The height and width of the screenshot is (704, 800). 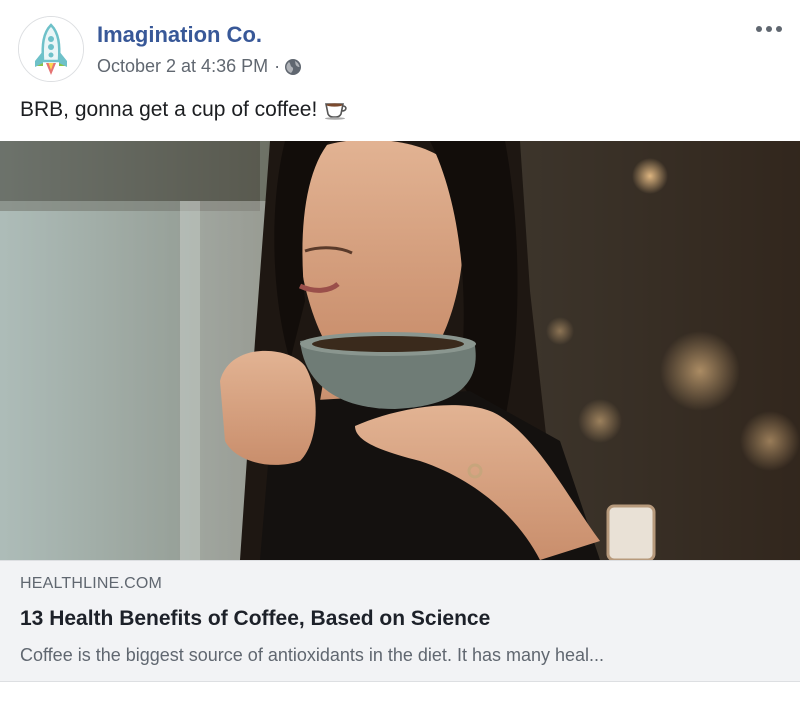 I want to click on page-avatar, so click(x=51, y=49).